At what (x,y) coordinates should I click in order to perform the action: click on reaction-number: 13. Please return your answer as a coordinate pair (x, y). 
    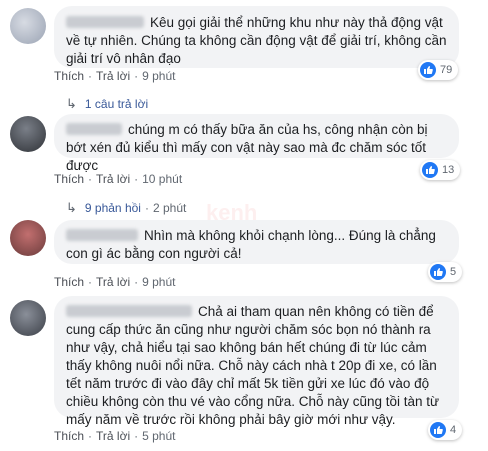
    Looking at the image, I should click on (448, 170).